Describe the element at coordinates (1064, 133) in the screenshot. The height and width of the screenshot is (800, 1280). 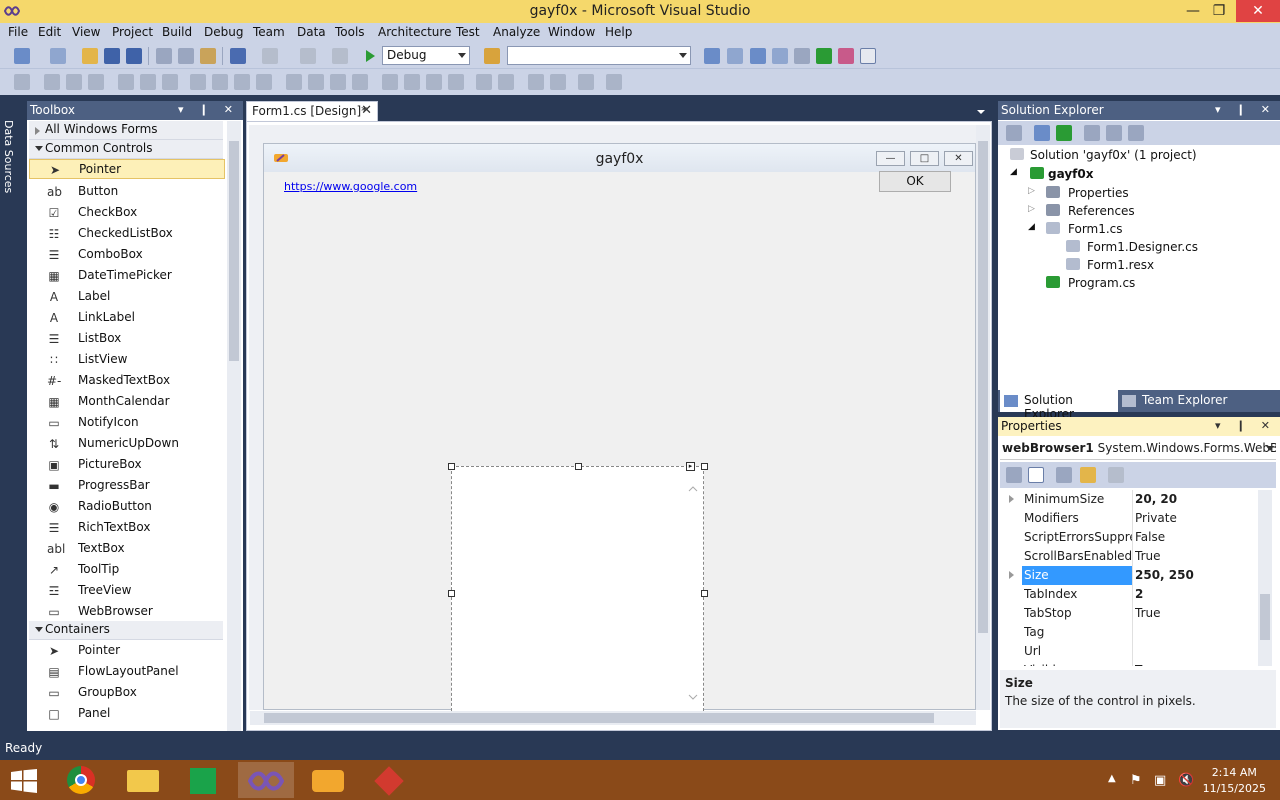
I see `refresh-icon` at that location.